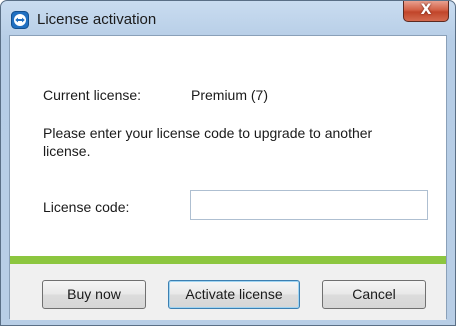 The height and width of the screenshot is (326, 456). Describe the element at coordinates (309, 205) in the screenshot. I see `license-code-input` at that location.